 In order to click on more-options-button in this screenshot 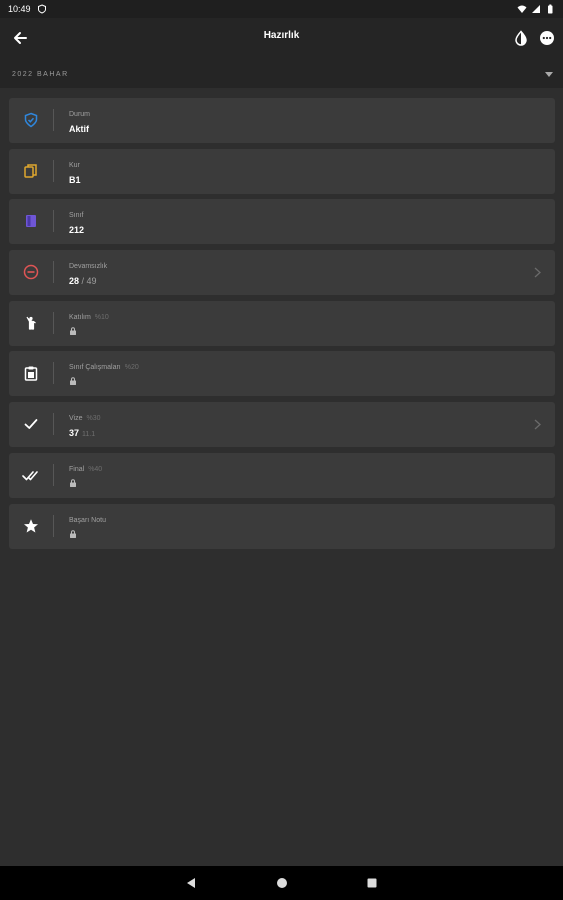, I will do `click(547, 38)`.